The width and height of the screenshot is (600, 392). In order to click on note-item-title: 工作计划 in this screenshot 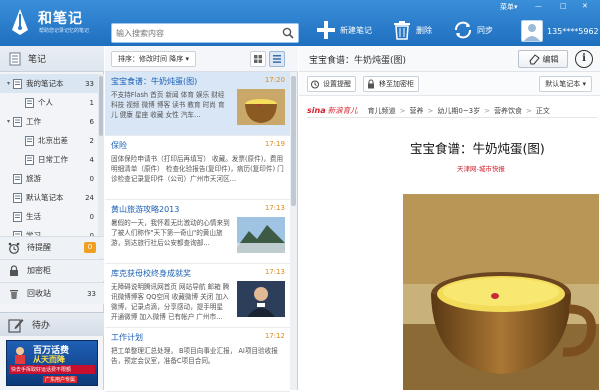, I will do `click(127, 337)`.